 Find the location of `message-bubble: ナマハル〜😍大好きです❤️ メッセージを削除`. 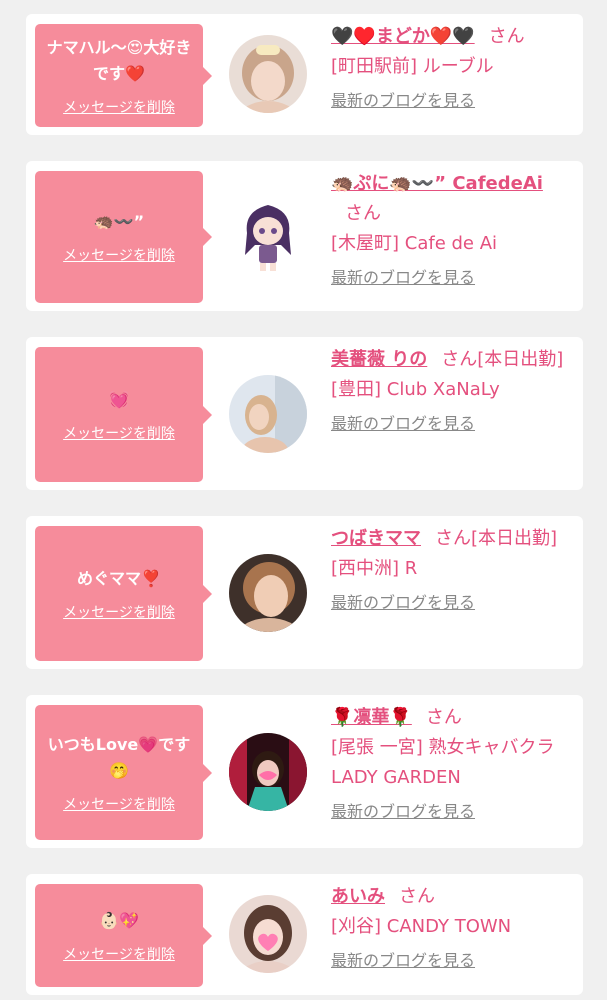

message-bubble: ナマハル〜😍大好きです❤️ メッセージを削除 is located at coordinates (123, 75).